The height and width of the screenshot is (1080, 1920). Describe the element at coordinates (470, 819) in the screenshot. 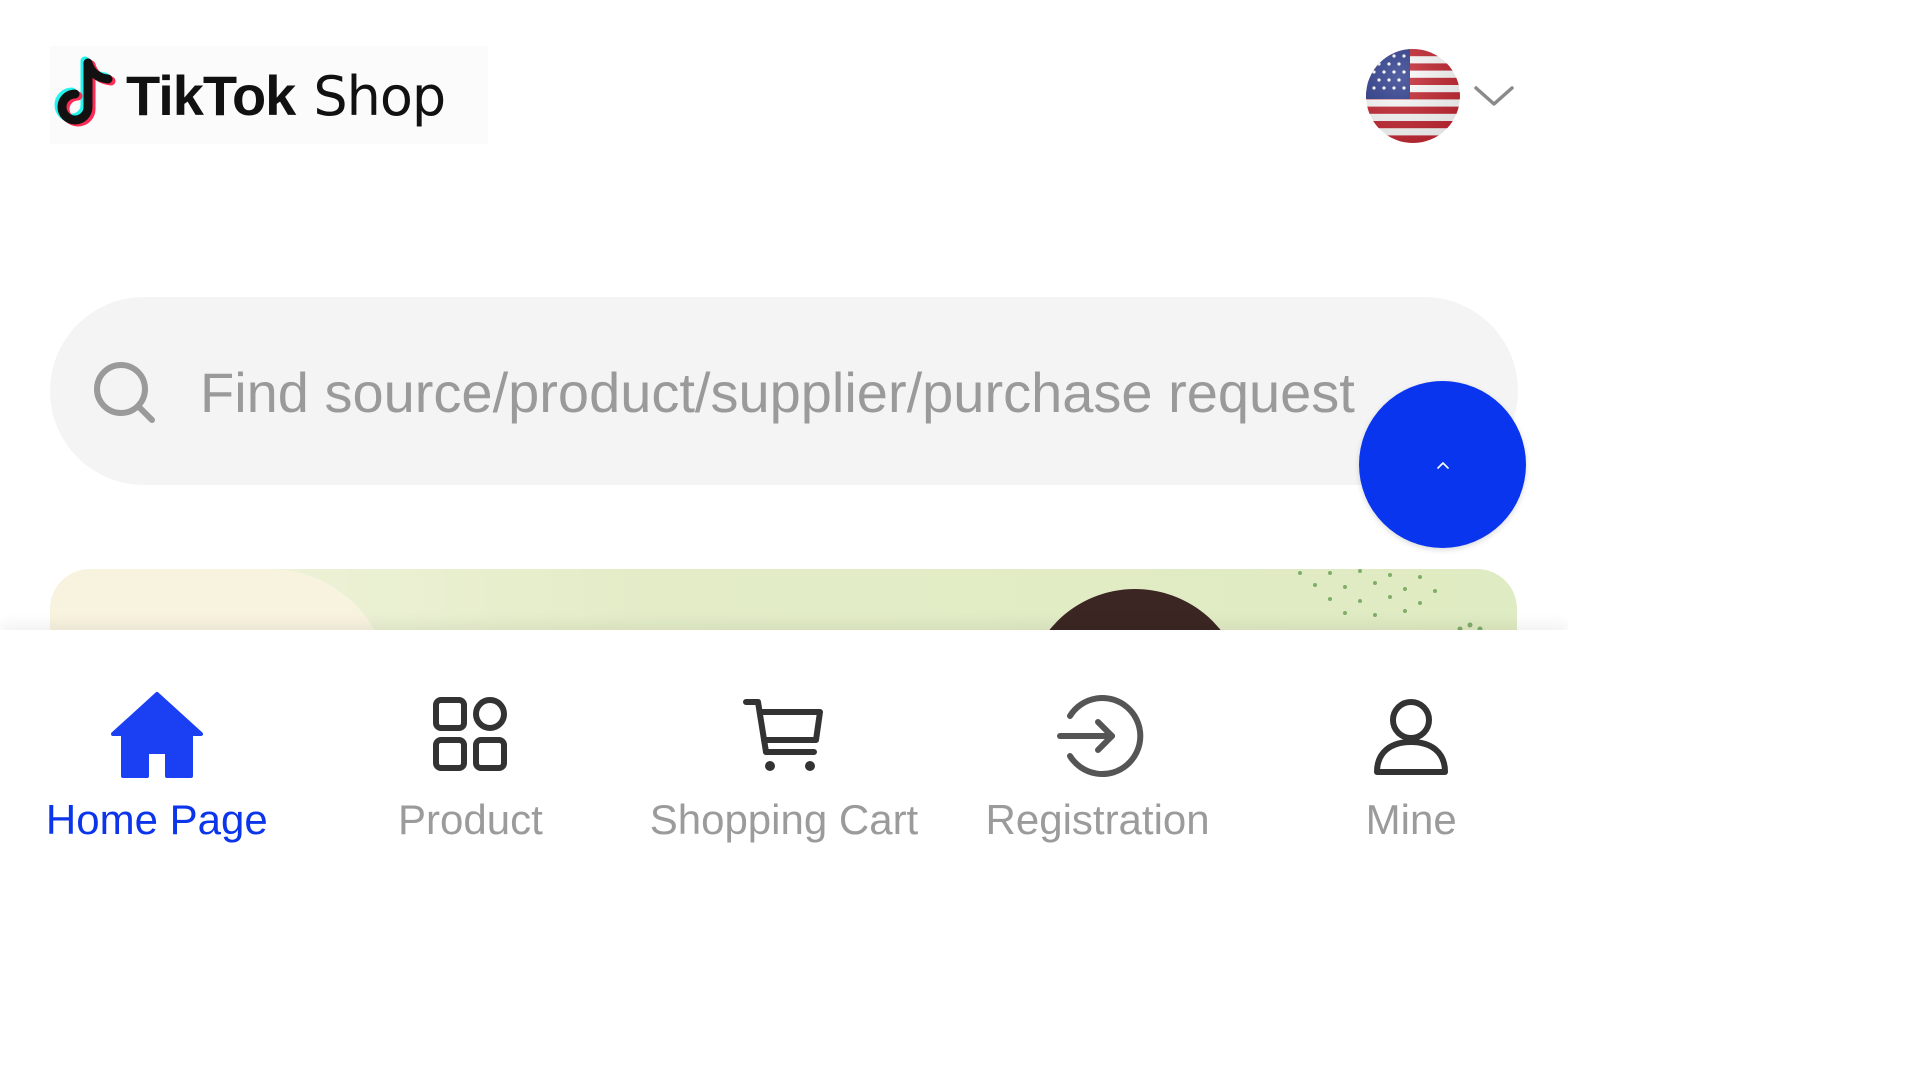

I see `nav-label-product: Product` at that location.